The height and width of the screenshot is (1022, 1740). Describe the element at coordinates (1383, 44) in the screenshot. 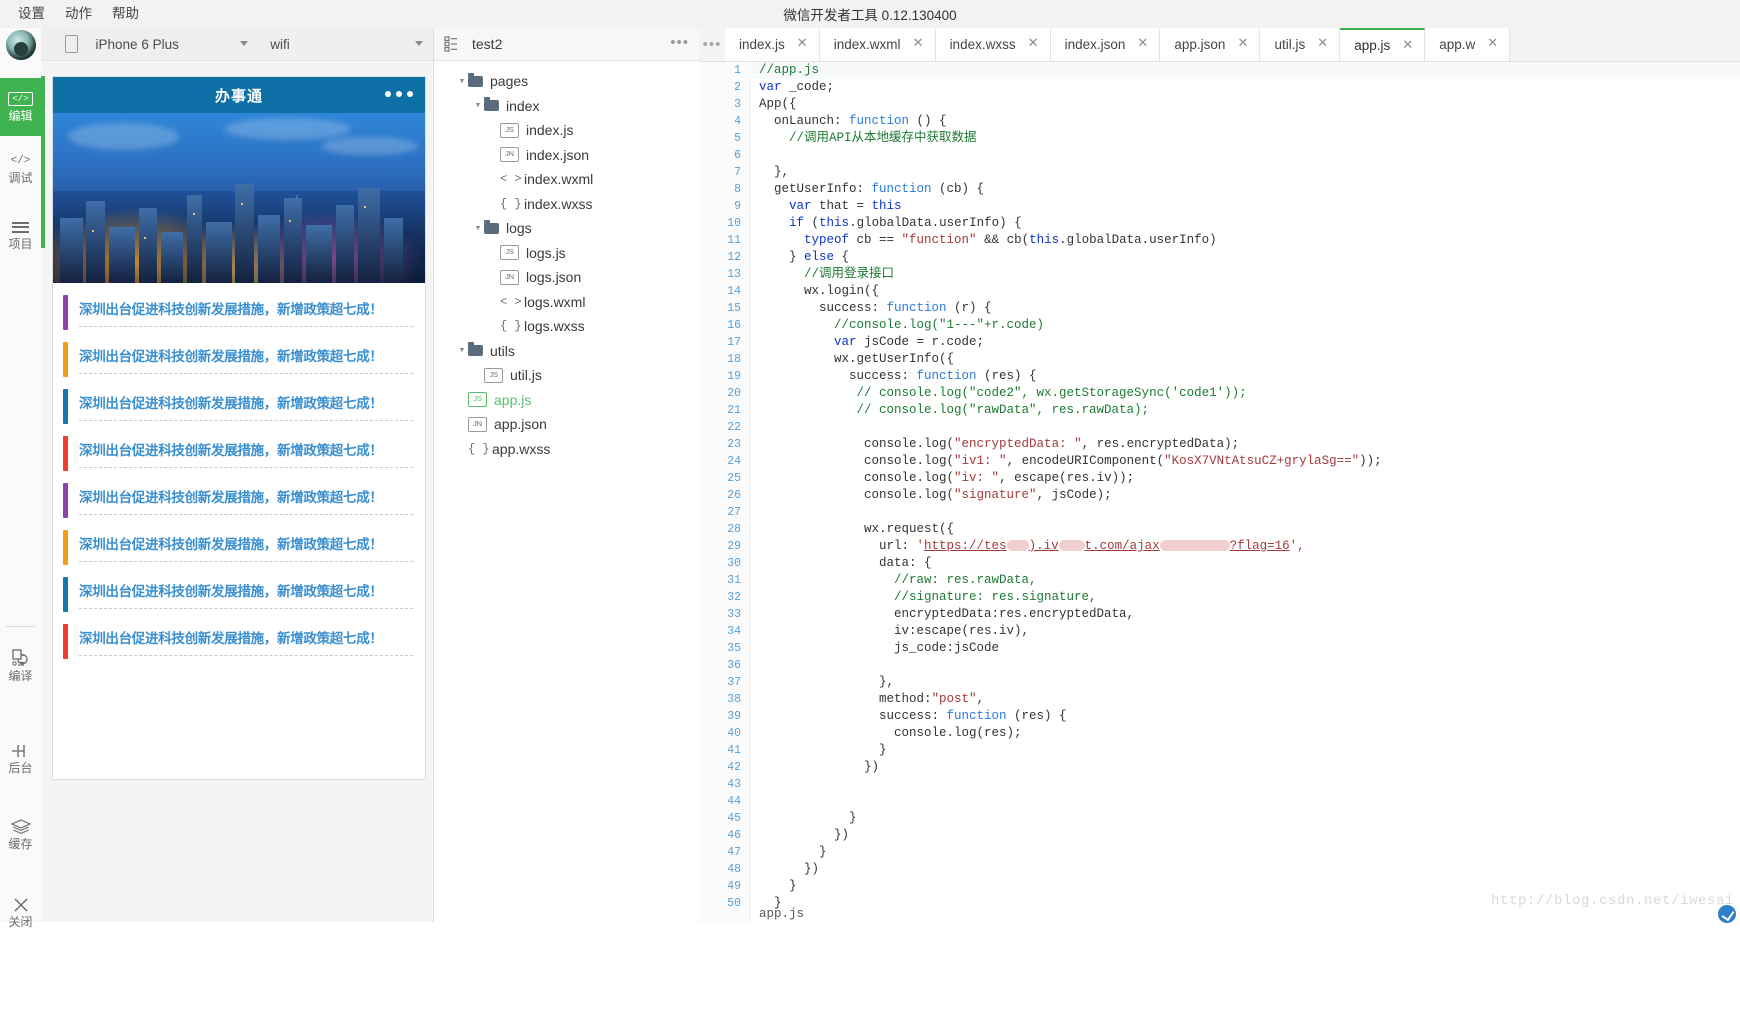

I see `editor-tab: app.js ✕` at that location.